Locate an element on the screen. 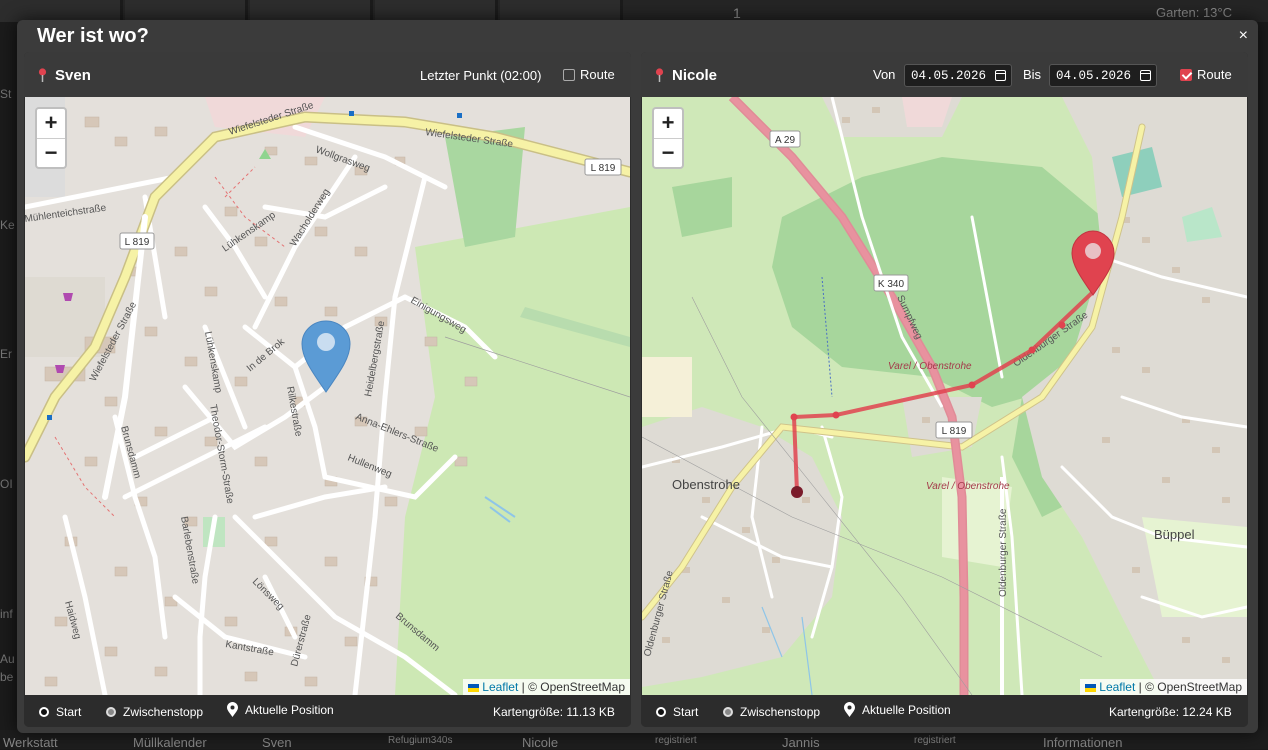 The width and height of the screenshot is (1268, 750). svg-text: K 340 is located at coordinates (891, 284).